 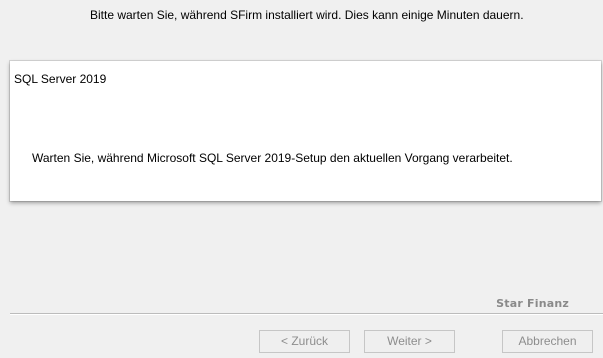 I want to click on back-button: < Zurück, so click(x=304, y=341).